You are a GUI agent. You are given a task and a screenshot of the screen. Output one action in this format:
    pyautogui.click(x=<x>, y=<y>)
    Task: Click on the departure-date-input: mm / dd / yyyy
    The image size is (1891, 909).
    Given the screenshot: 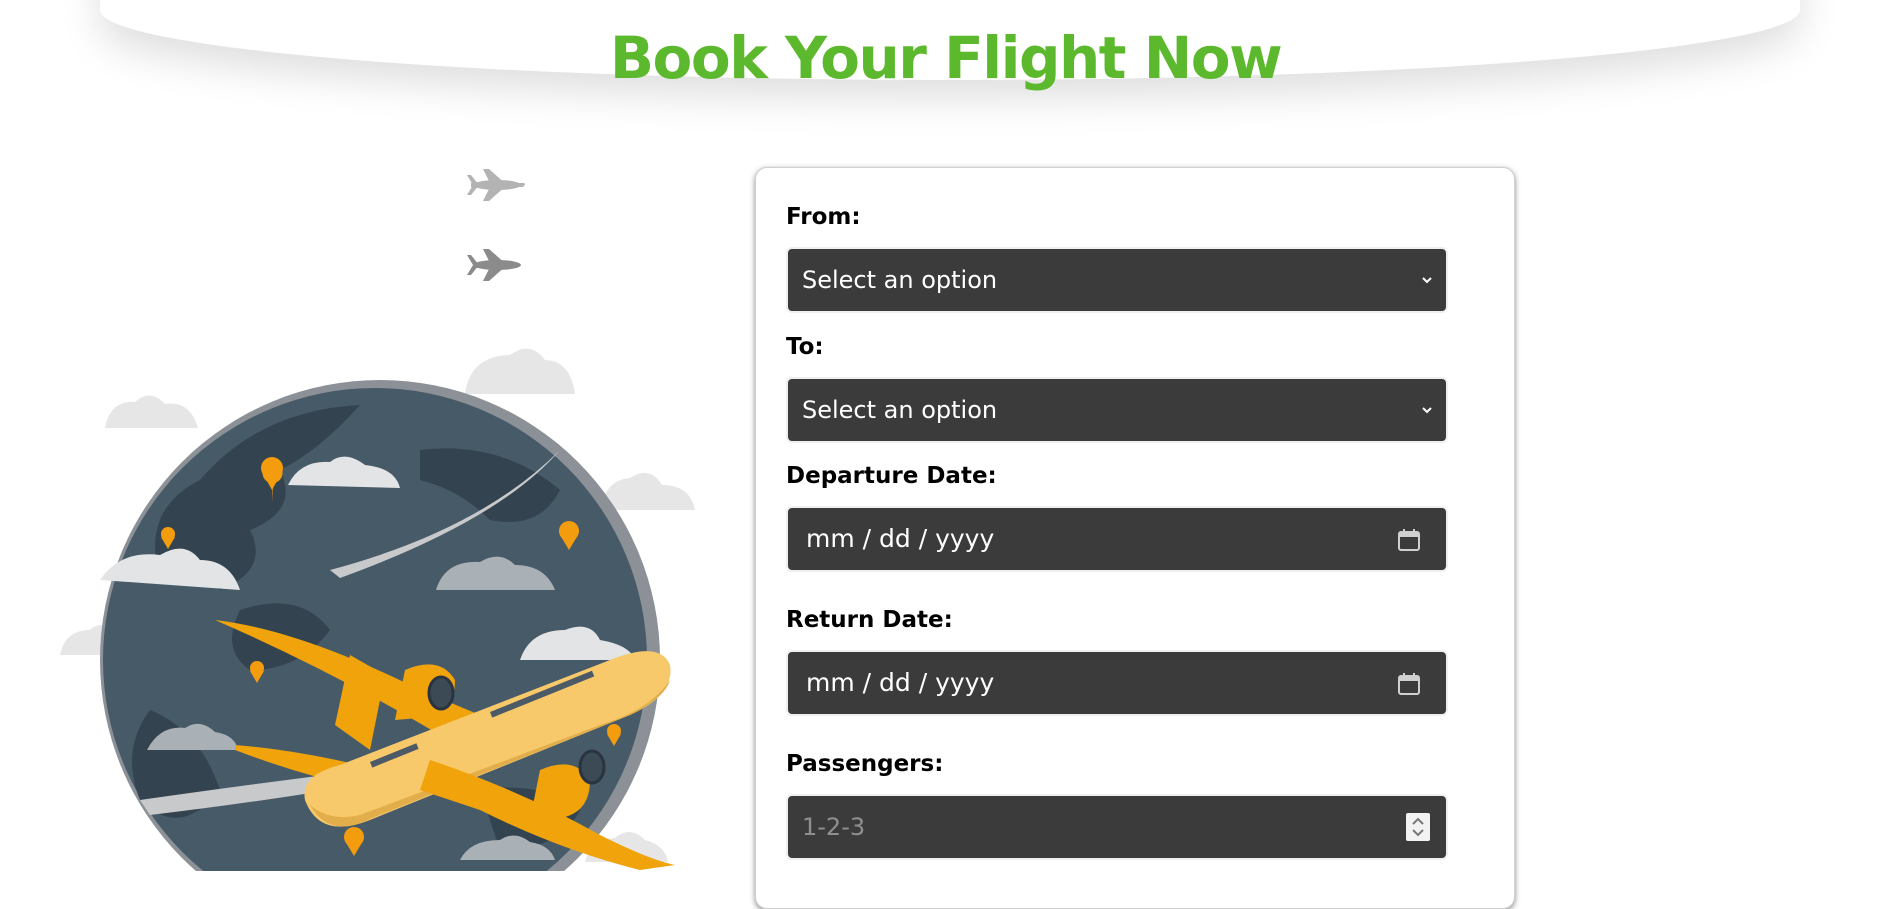 What is the action you would take?
    pyautogui.click(x=1117, y=539)
    